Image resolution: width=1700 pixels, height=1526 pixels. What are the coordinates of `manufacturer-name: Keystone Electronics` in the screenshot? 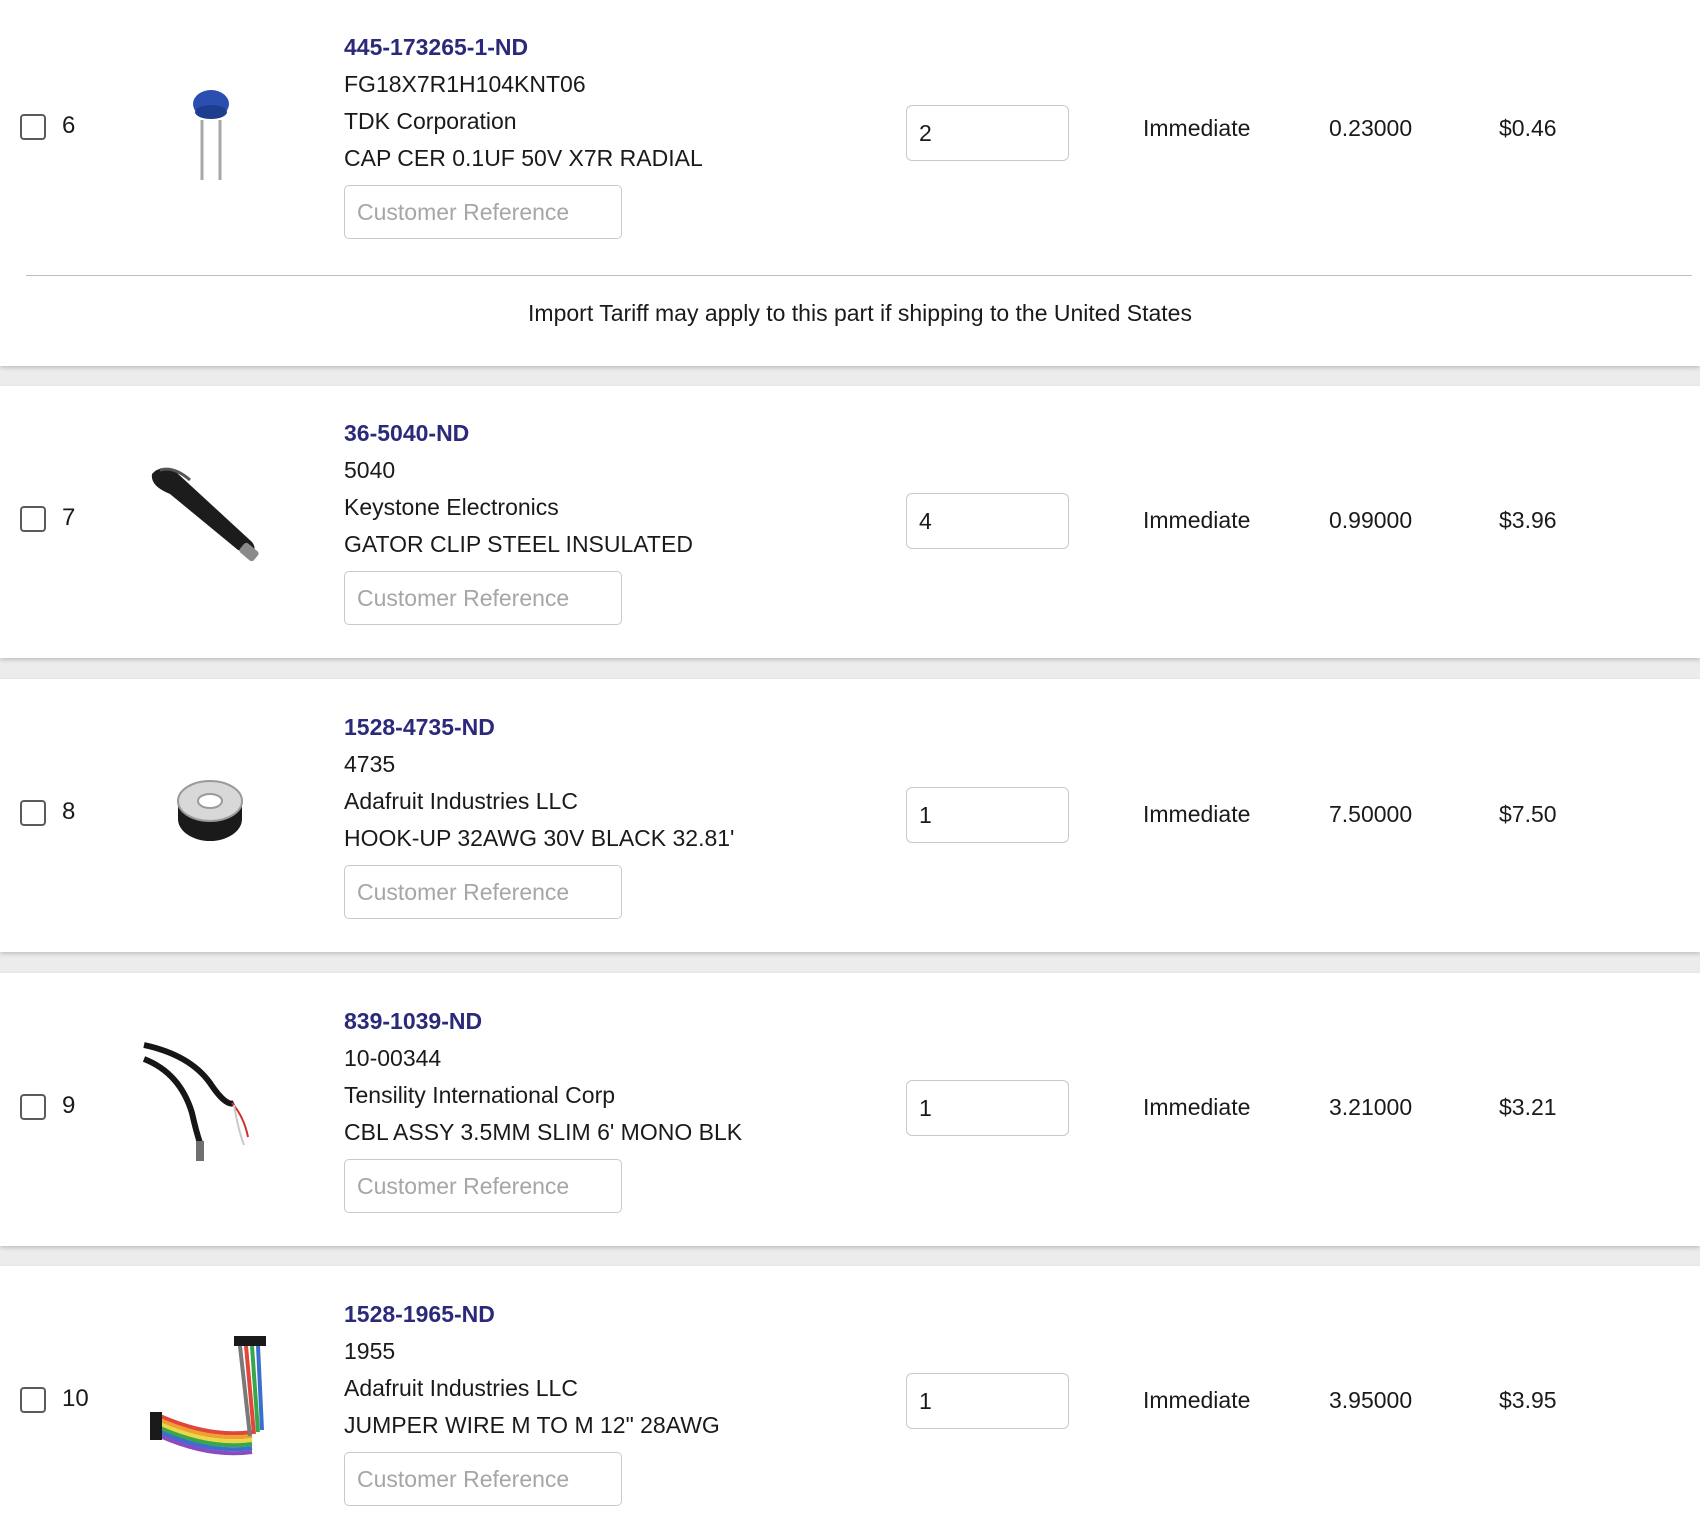 It's located at (451, 507).